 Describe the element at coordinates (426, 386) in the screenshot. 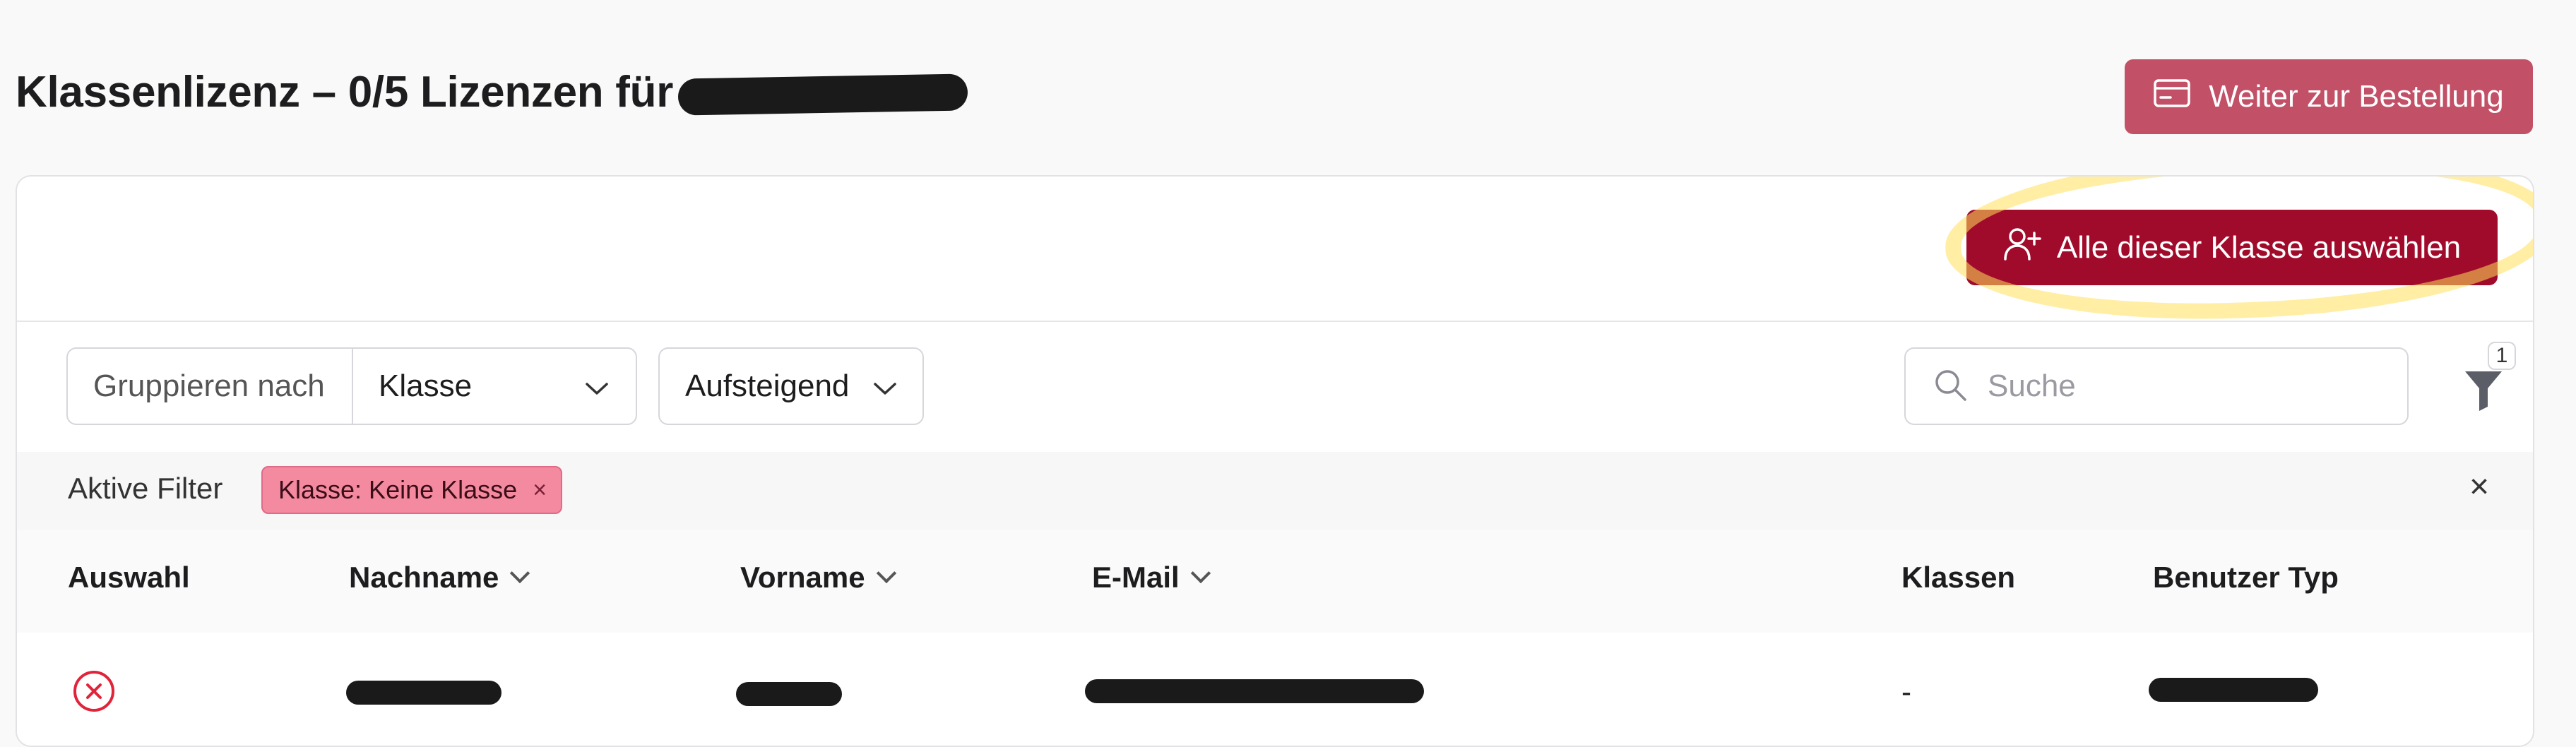

I see `group-by-value: Klasse` at that location.